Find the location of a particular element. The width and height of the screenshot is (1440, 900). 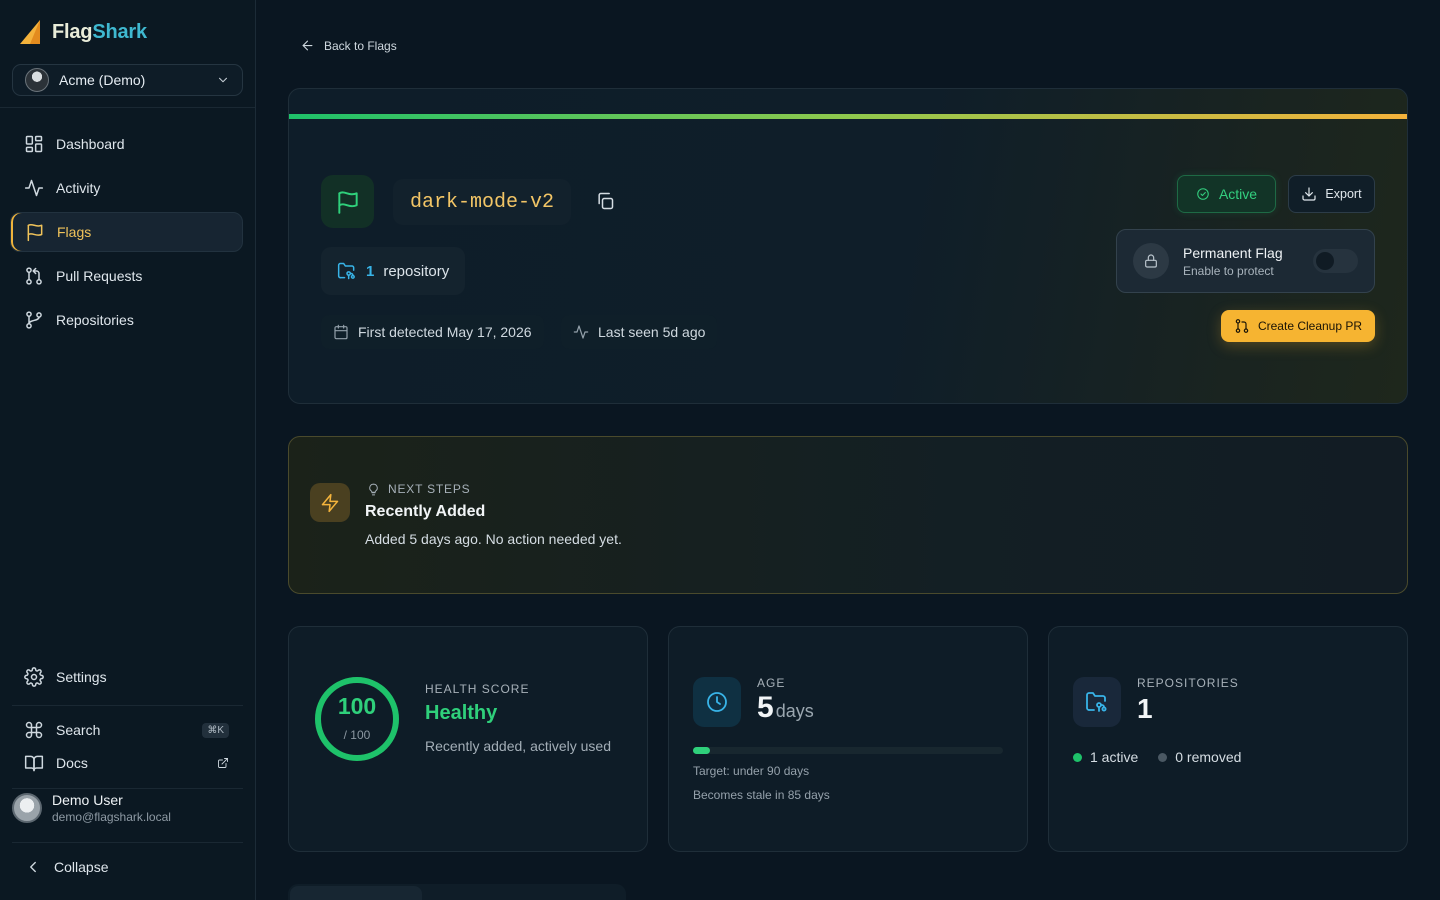

active-dot is located at coordinates (1077, 757).